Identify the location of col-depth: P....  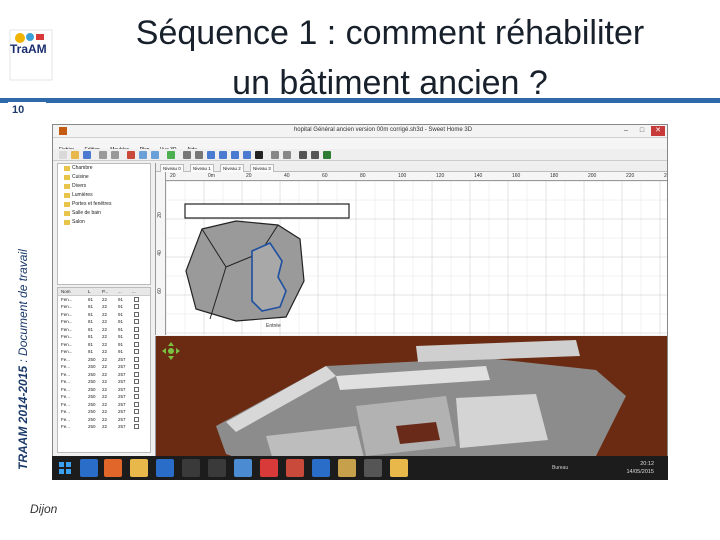
(105, 292).